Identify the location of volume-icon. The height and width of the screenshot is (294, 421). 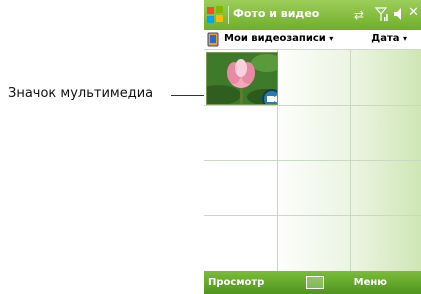
(399, 14).